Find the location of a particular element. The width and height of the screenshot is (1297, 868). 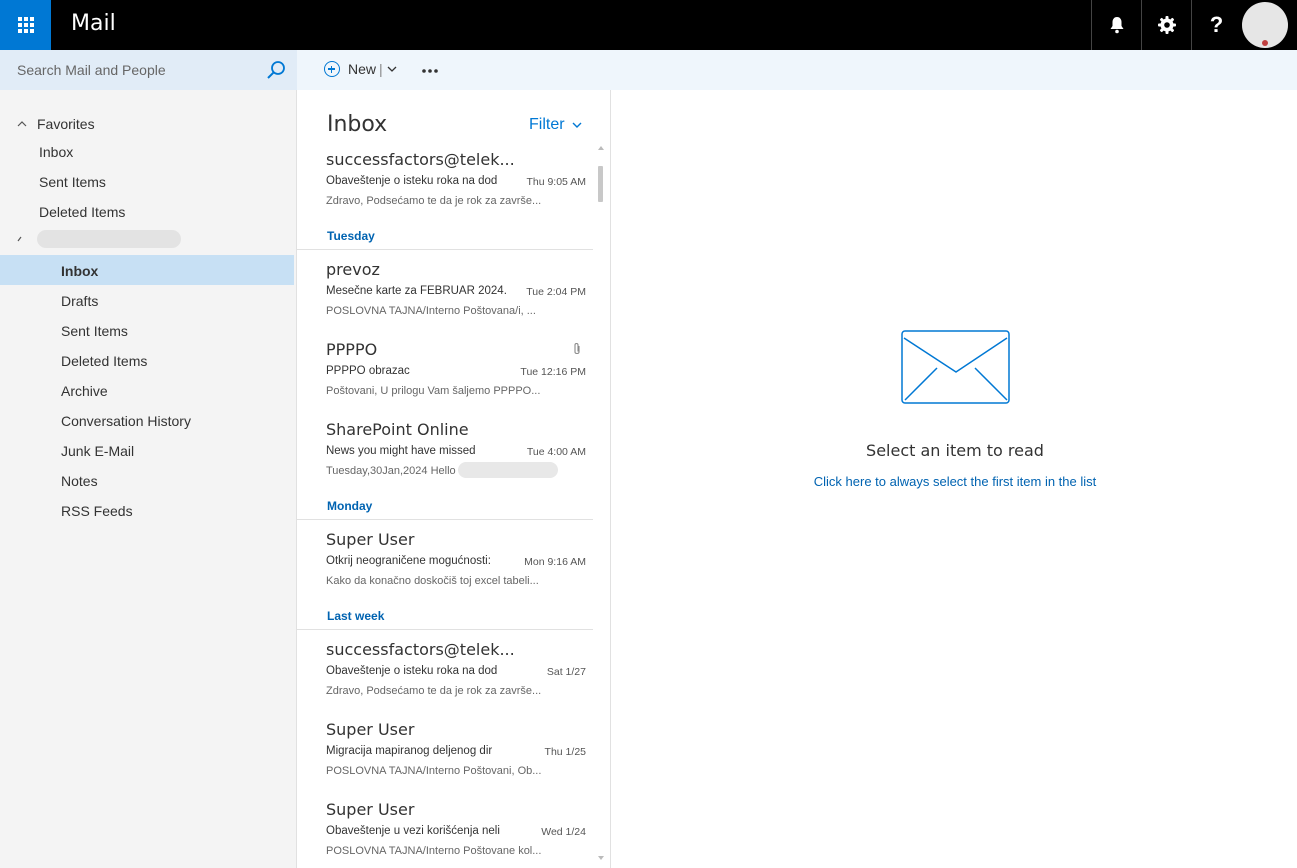

folder-item-inbox: Inbox is located at coordinates (79, 271).